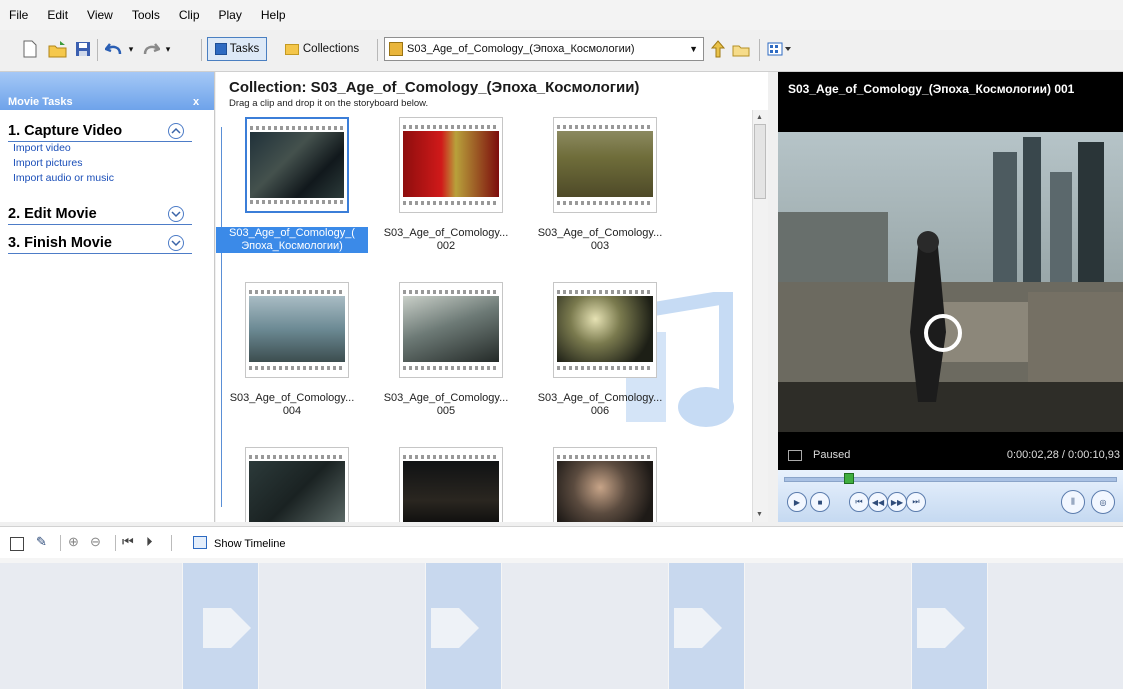 Image resolution: width=1123 pixels, height=689 pixels. Describe the element at coordinates (95, 542) in the screenshot. I see `zoom-out-icon: ⊖` at that location.